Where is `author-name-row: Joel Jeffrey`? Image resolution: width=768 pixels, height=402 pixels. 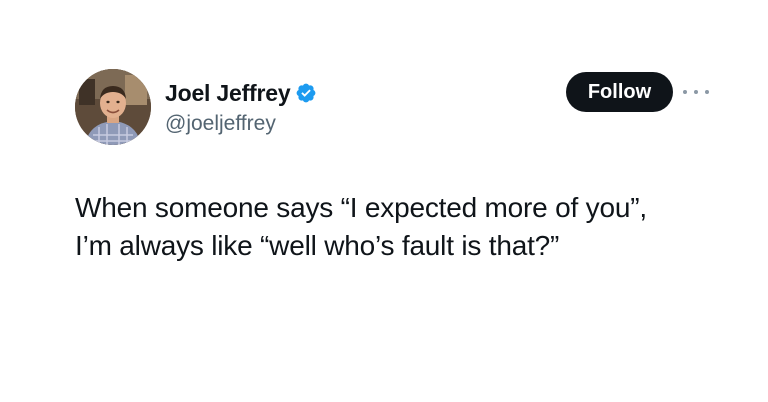
author-name-row: Joel Jeffrey is located at coordinates (241, 93).